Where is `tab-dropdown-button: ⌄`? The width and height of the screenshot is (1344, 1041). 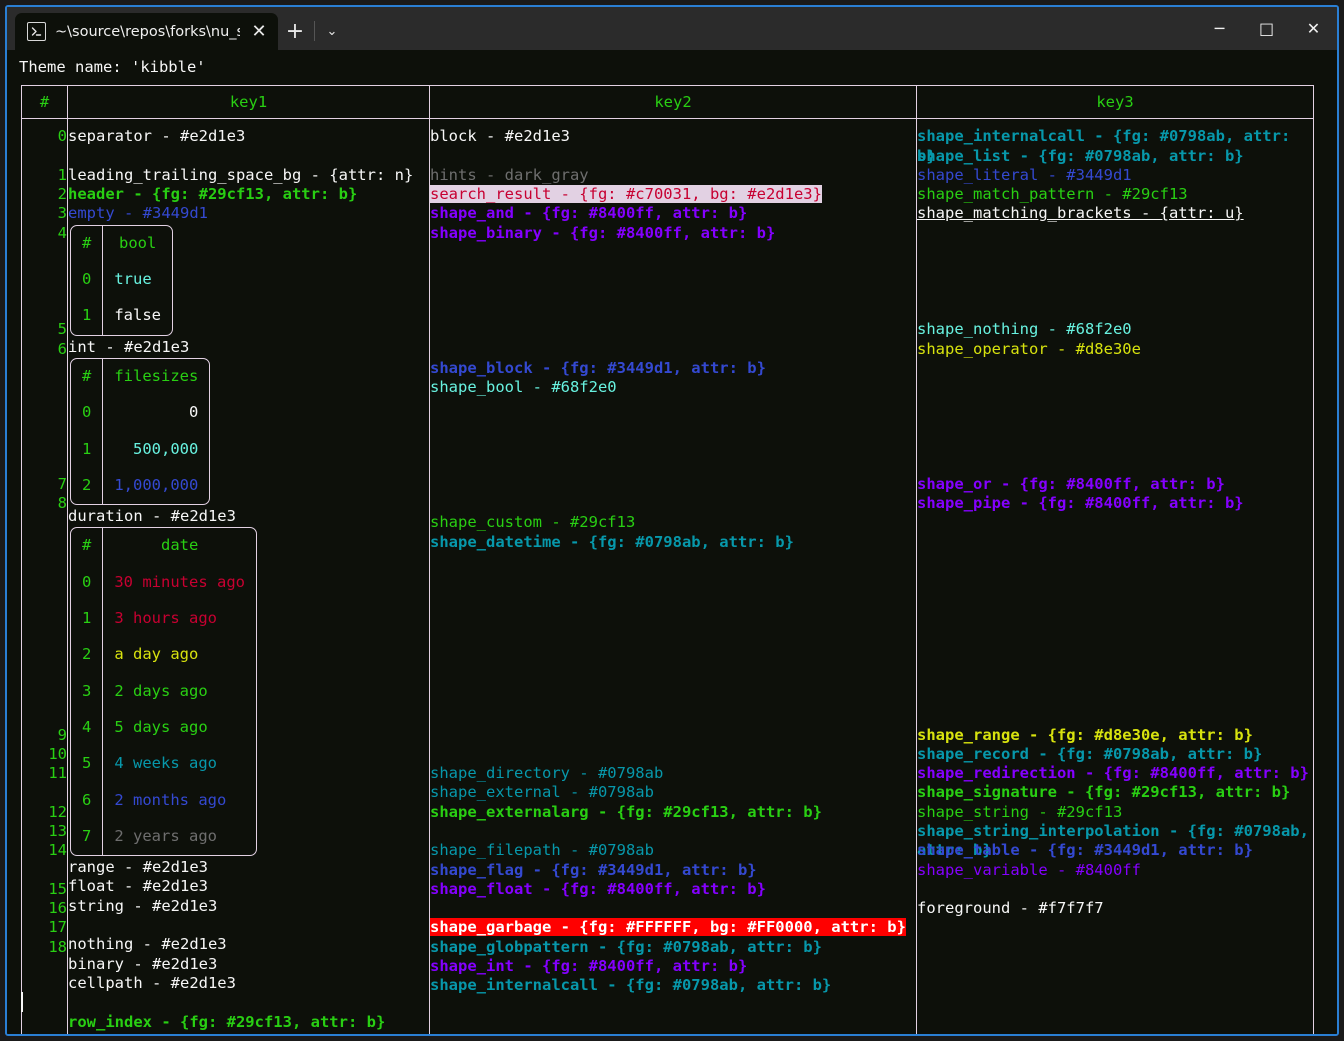
tab-dropdown-button: ⌄ is located at coordinates (332, 31).